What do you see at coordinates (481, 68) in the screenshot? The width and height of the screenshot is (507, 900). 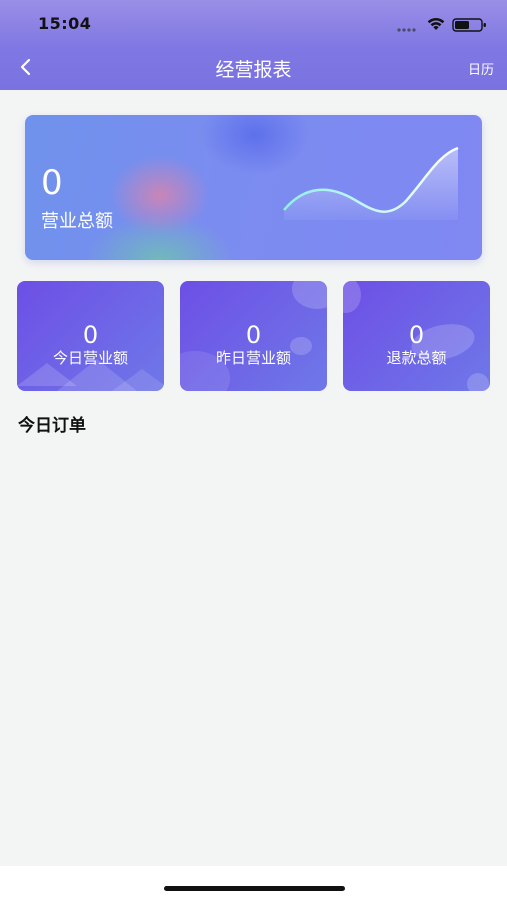 I see `calendar-button: 日历` at bounding box center [481, 68].